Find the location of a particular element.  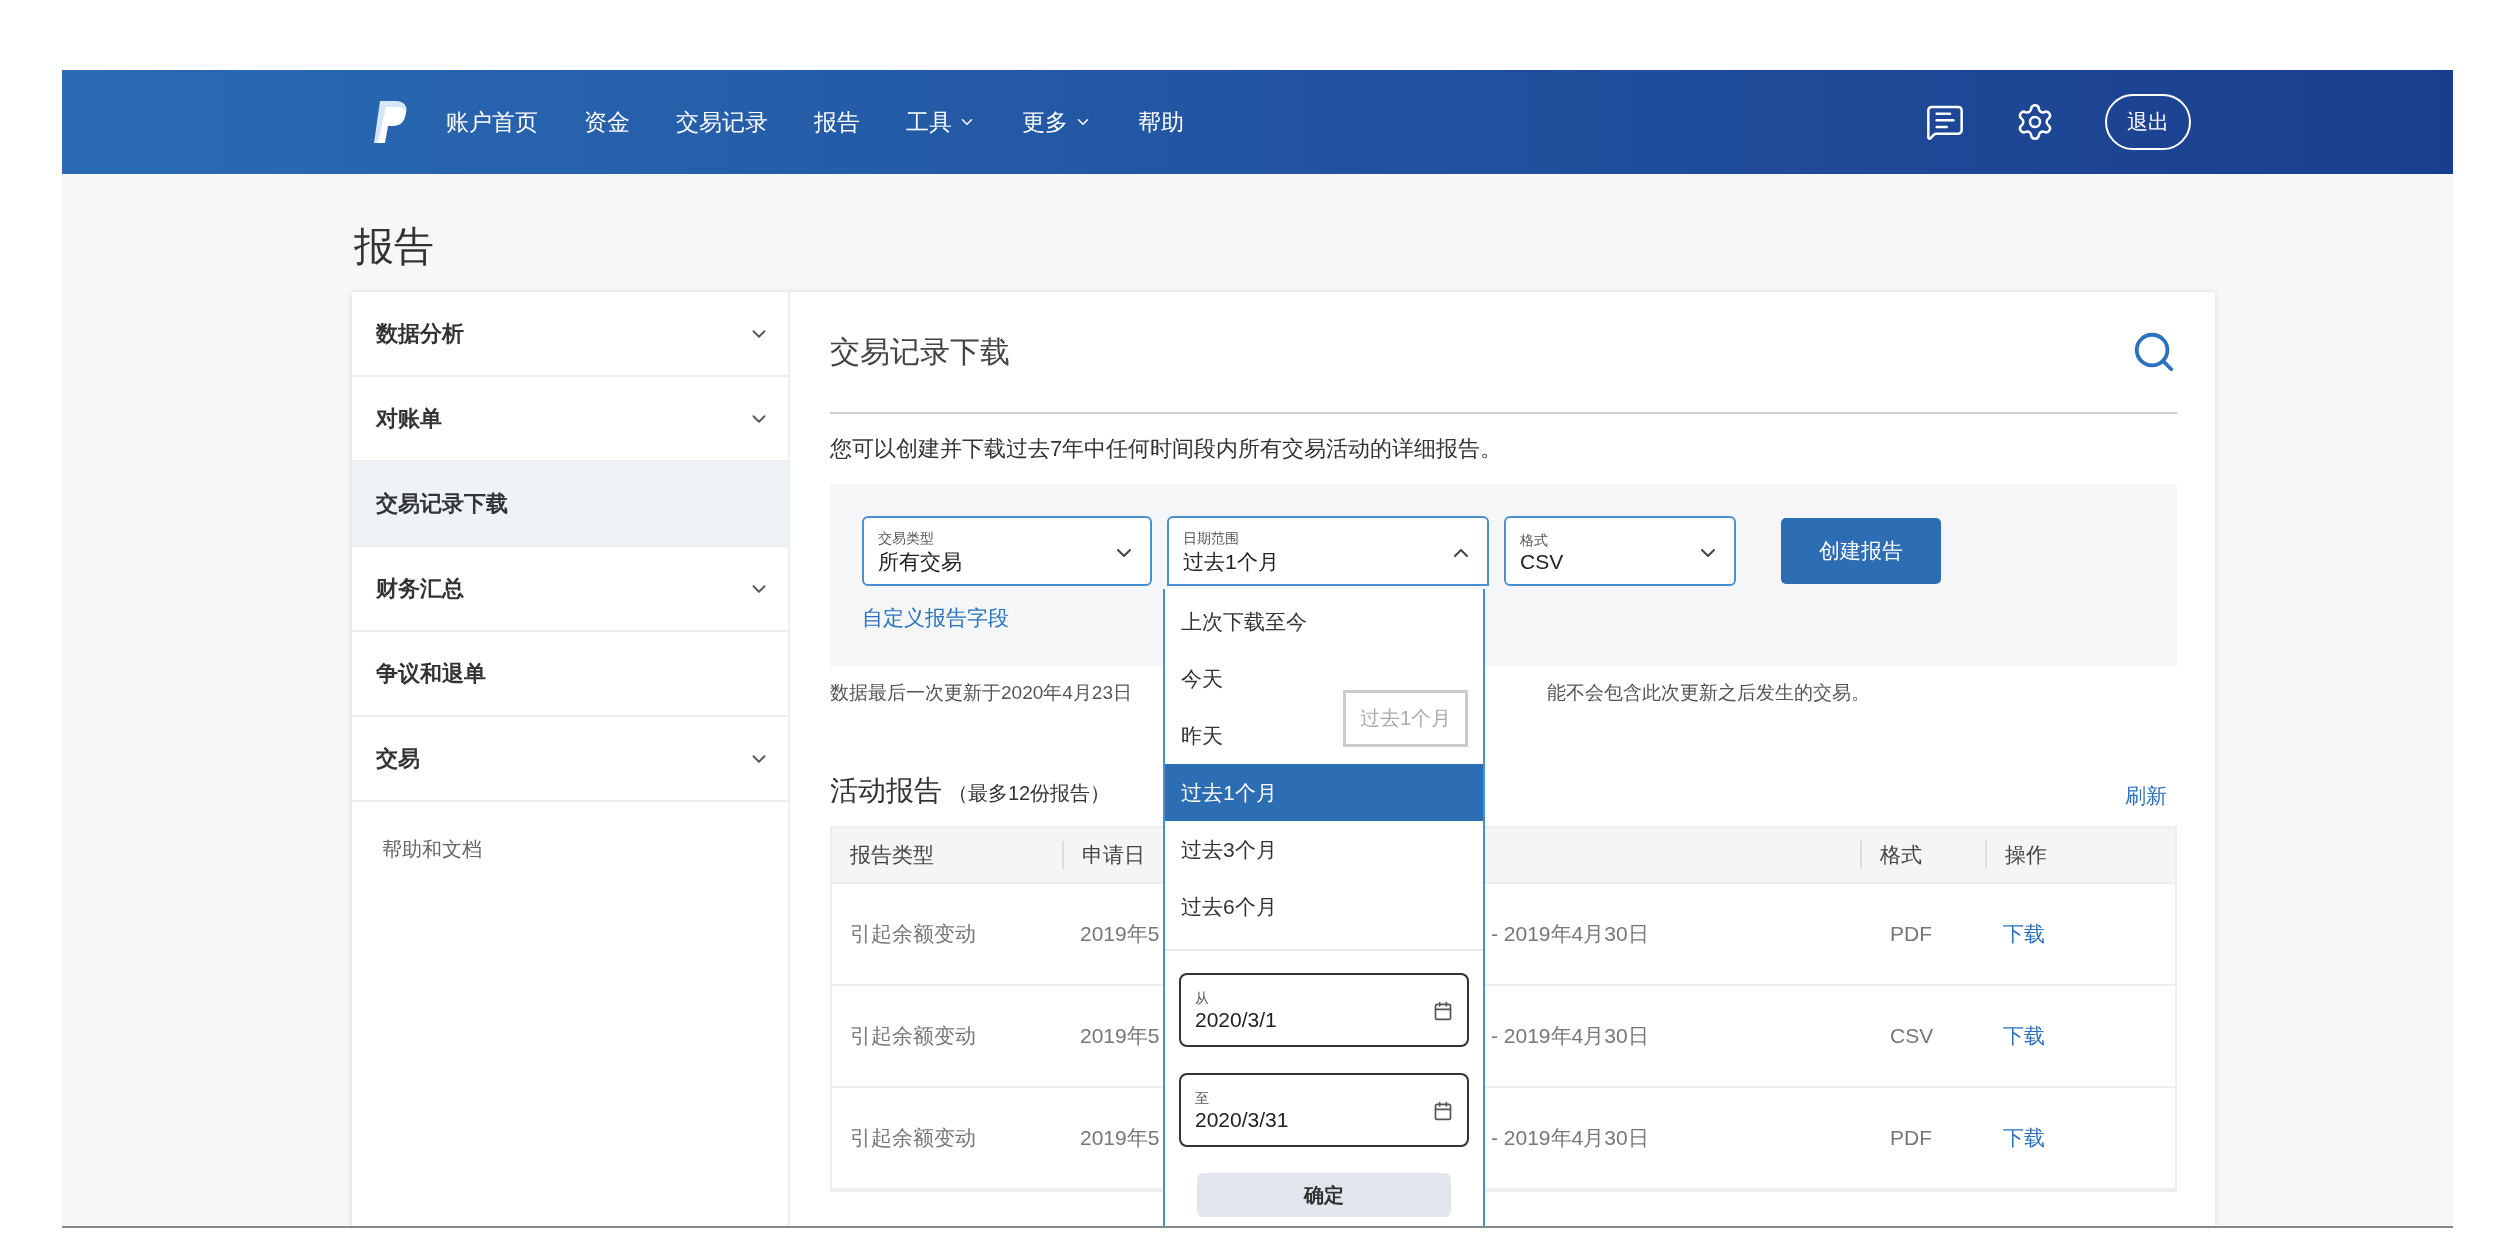

column-header: 操作 is located at coordinates (2080, 855).